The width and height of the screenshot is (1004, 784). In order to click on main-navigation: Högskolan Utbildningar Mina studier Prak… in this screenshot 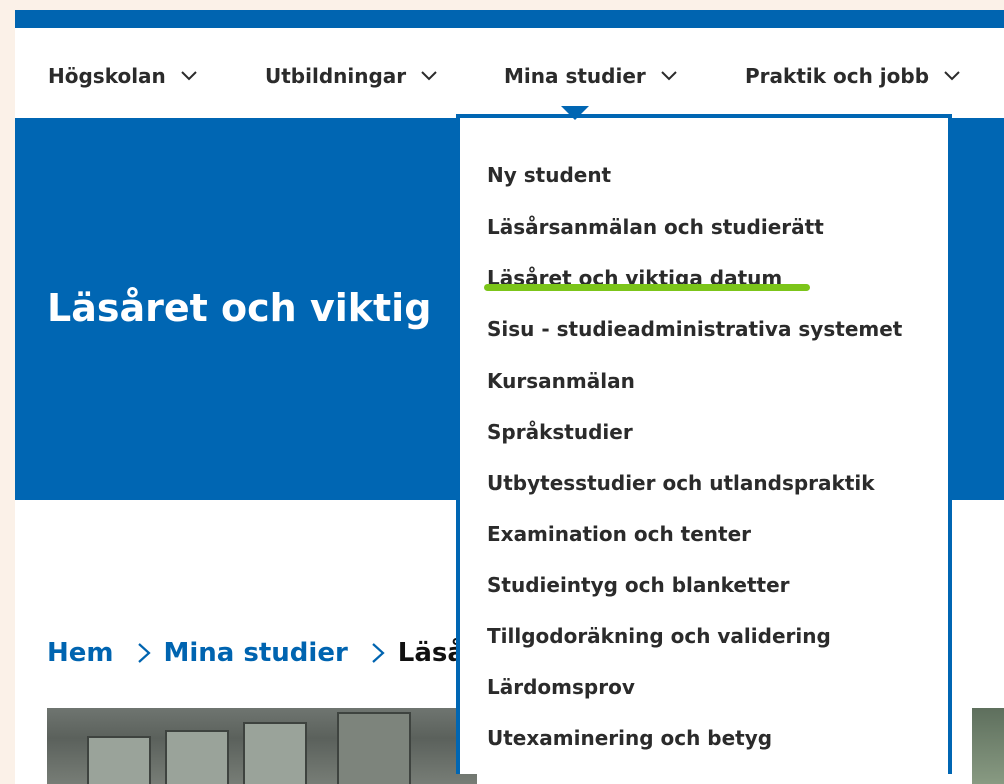, I will do `click(509, 73)`.